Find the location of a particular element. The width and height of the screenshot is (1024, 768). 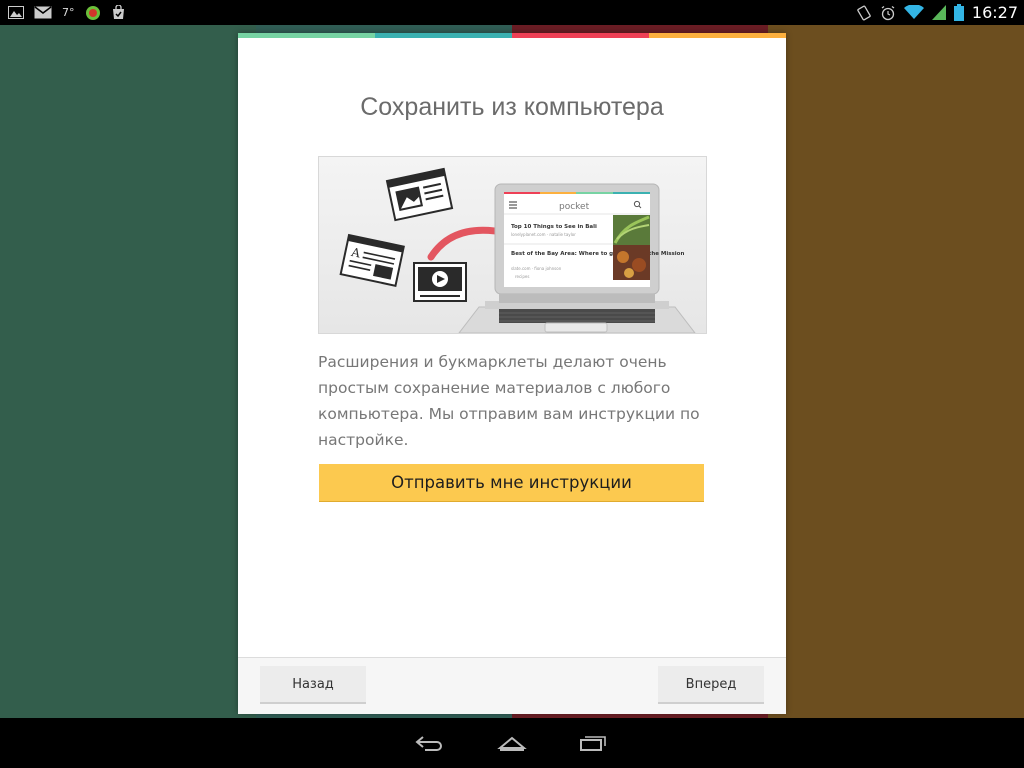

back-icon is located at coordinates (430, 743).